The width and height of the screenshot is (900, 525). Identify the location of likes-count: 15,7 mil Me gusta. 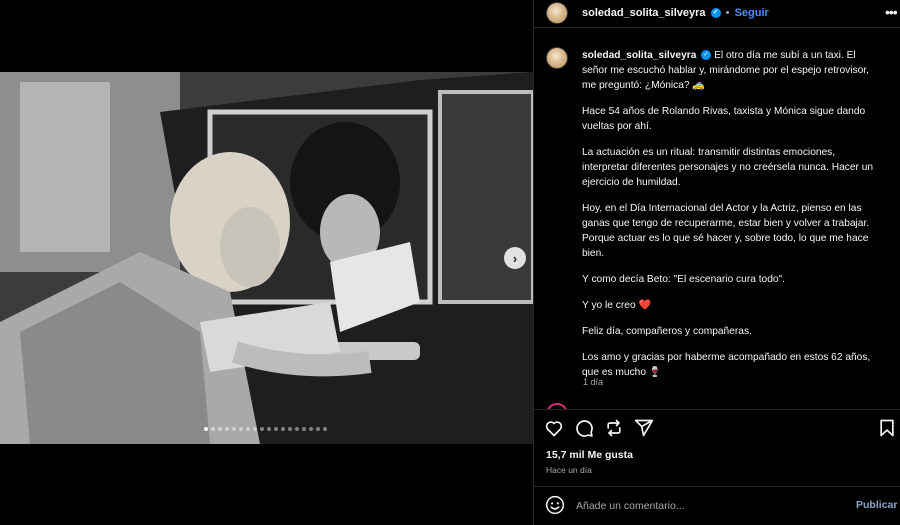
(589, 455).